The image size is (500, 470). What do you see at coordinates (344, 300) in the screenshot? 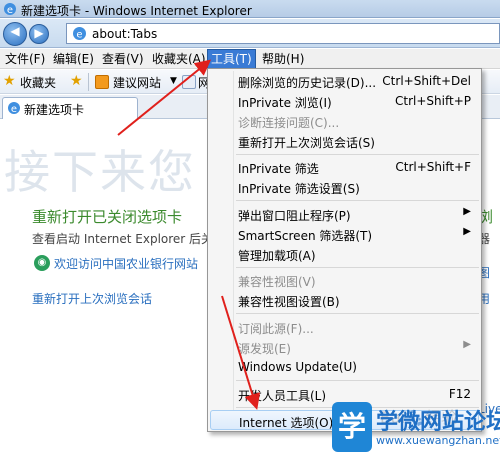
I see `menu-item-compatibility-view-settings: 兼容性视图设置(B)` at bounding box center [344, 300].